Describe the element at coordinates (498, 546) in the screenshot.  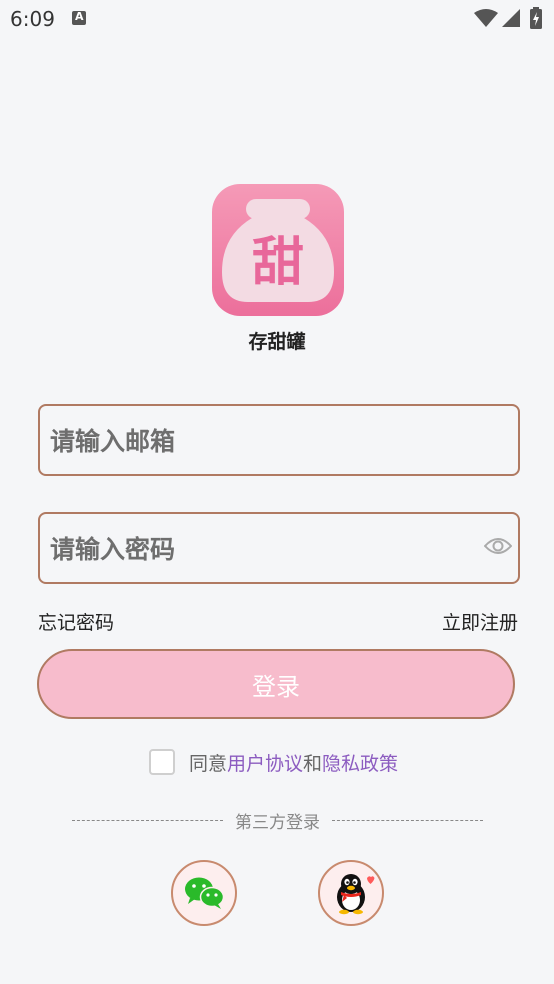
I see `eye-icon` at that location.